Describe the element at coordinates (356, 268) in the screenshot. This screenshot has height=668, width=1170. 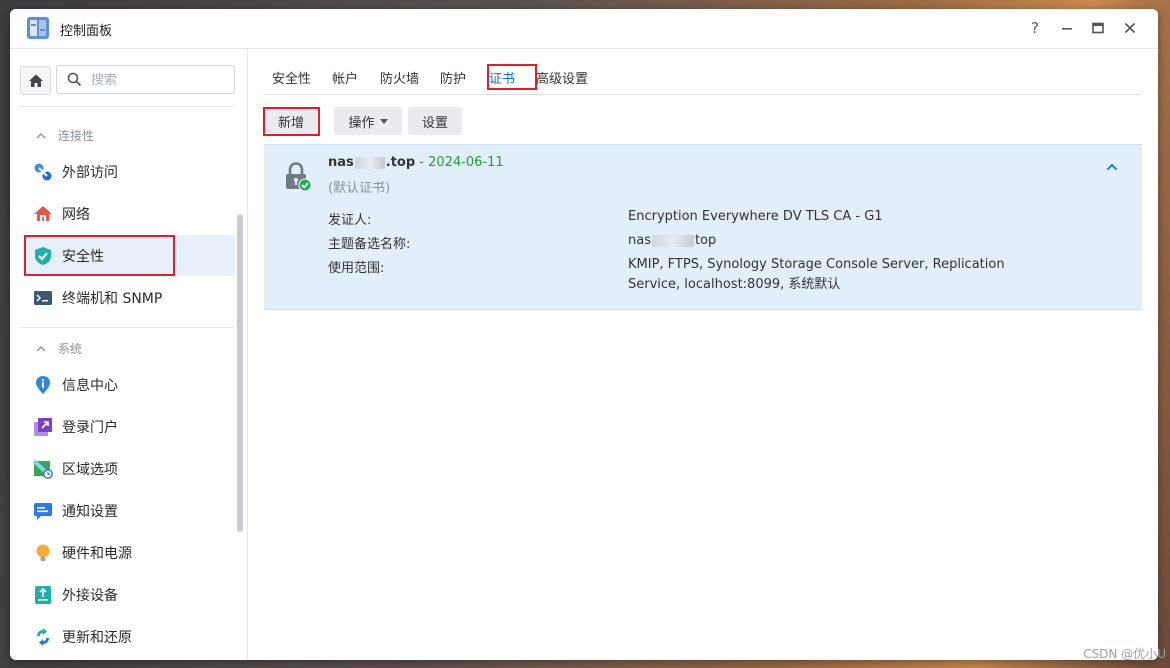
I see `usage-label: 使用范围:` at that location.